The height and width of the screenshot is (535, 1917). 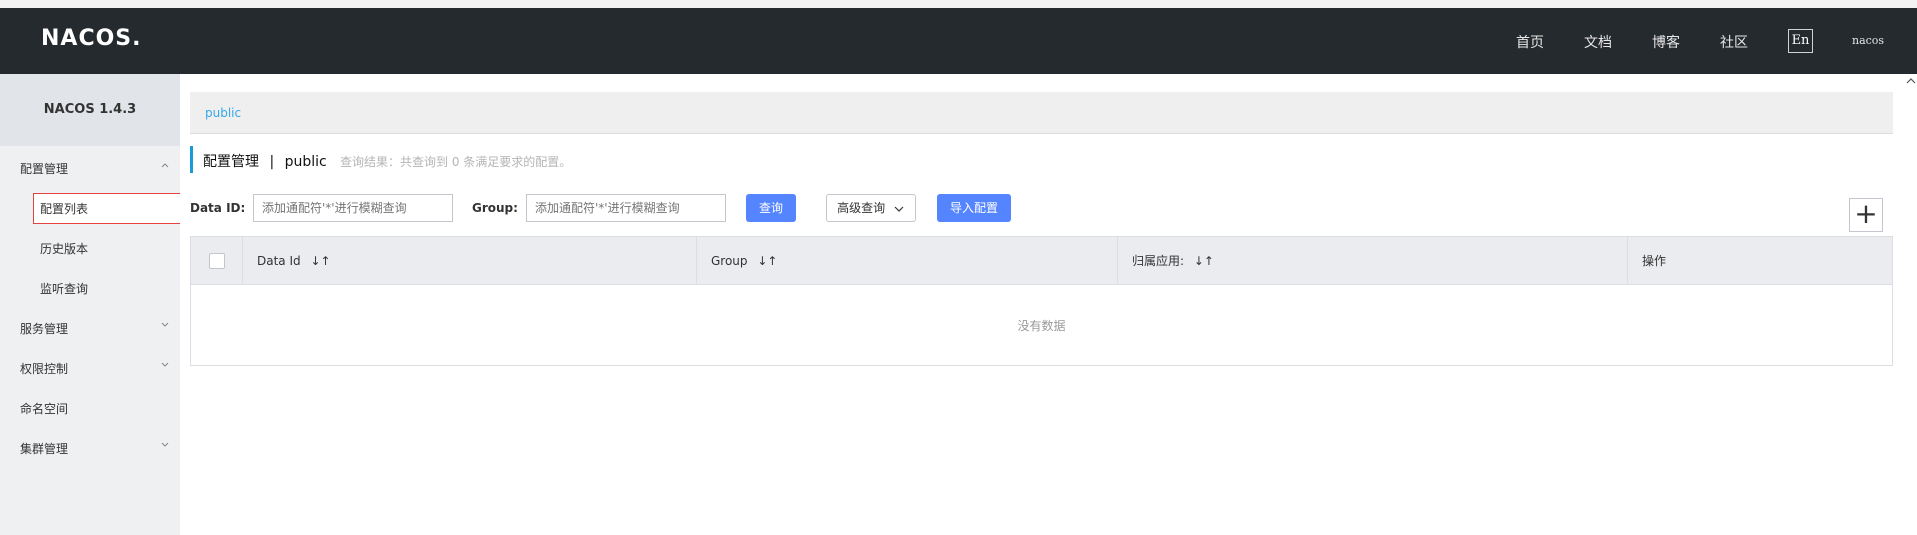 I want to click on sidebar-item-namespace: 命名空间, so click(x=44, y=408).